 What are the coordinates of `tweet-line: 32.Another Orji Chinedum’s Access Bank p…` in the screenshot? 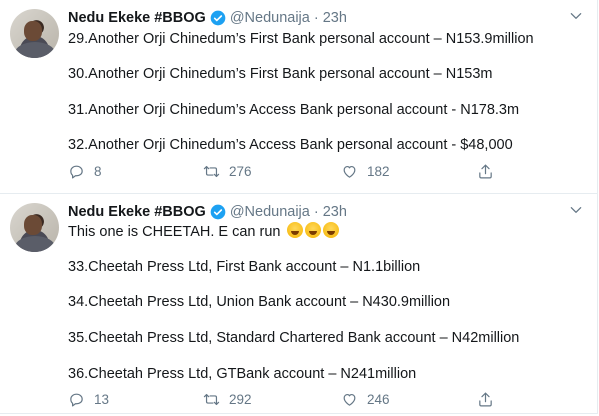 It's located at (290, 145).